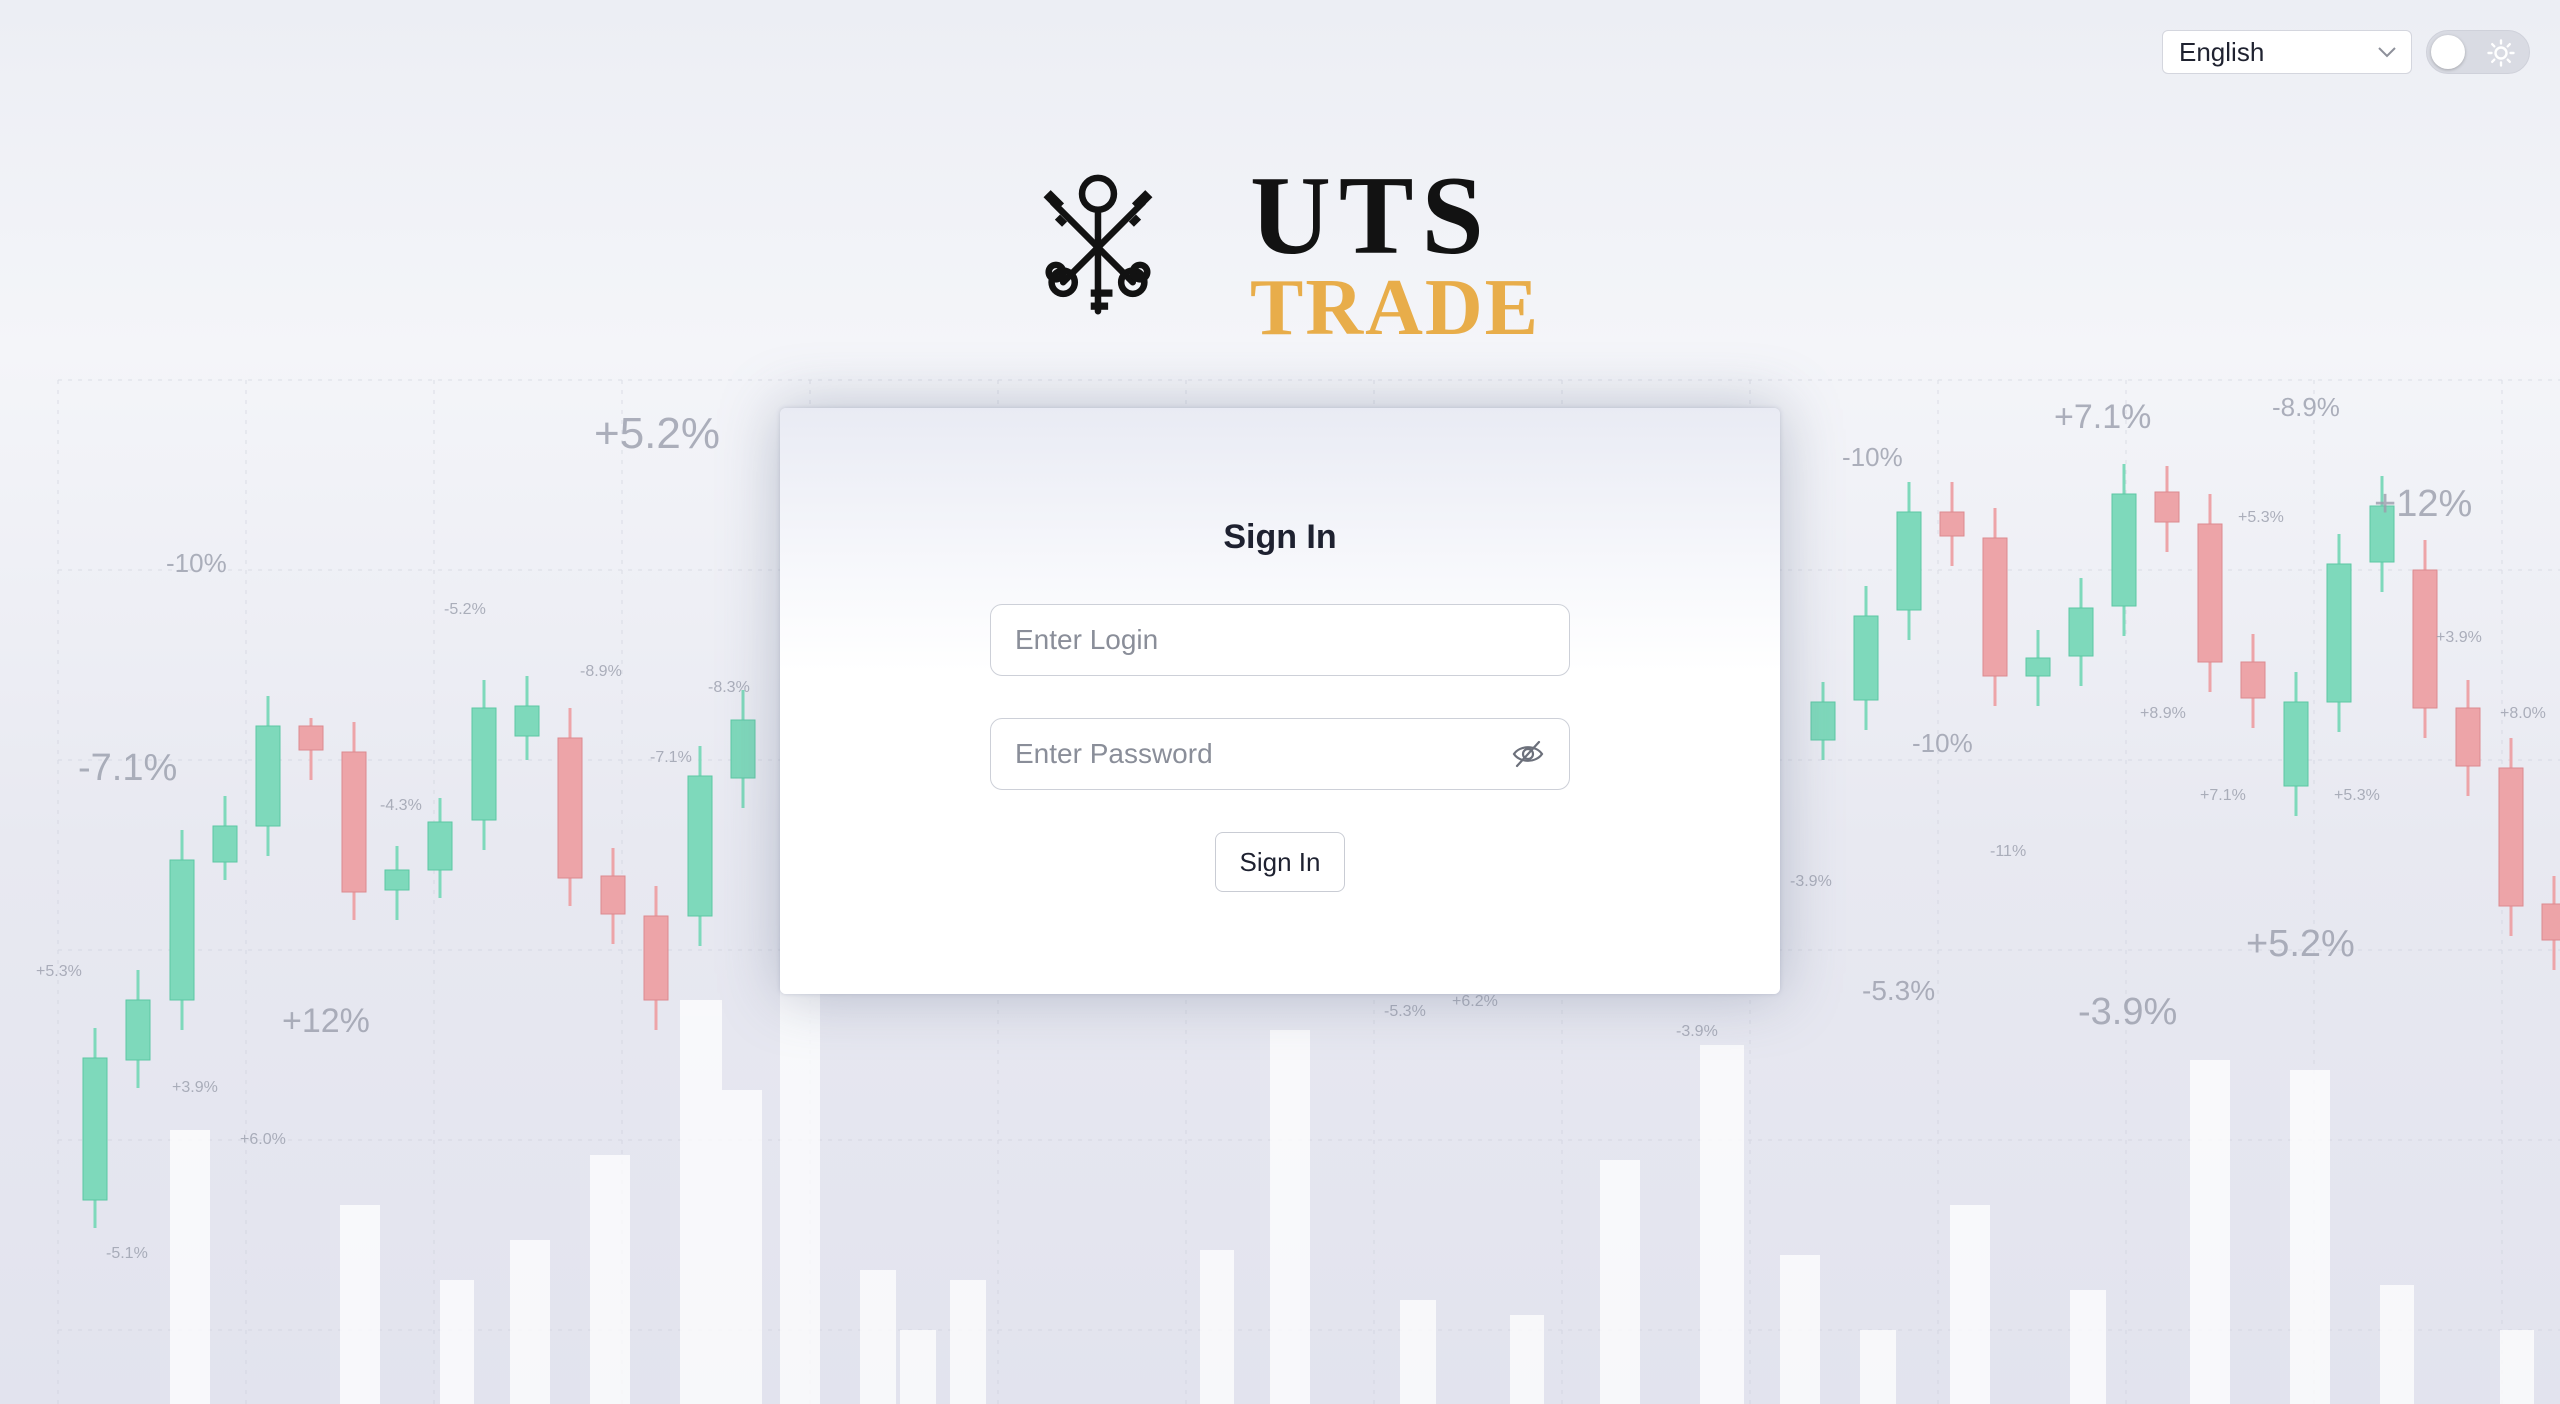 Image resolution: width=2560 pixels, height=1404 pixels. I want to click on crossed-keys-icon, so click(1098, 244).